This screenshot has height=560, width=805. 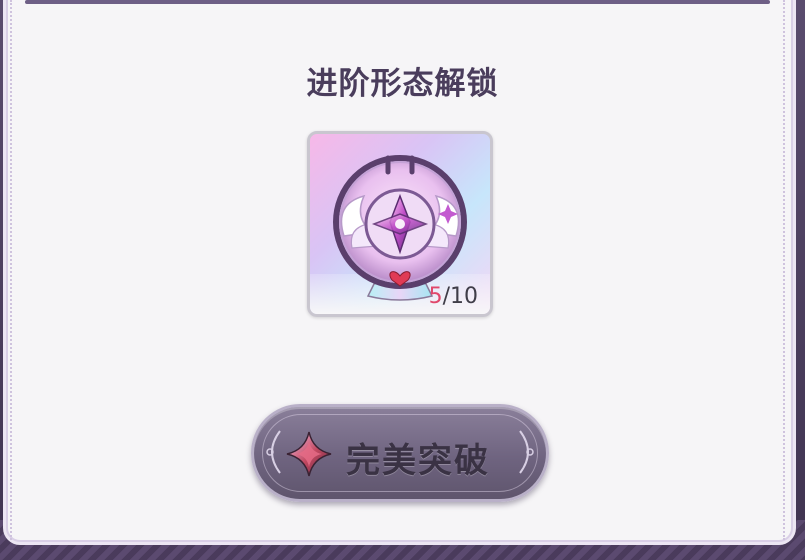 I want to click on dialog-title: 进阶形态解锁, so click(x=402, y=84).